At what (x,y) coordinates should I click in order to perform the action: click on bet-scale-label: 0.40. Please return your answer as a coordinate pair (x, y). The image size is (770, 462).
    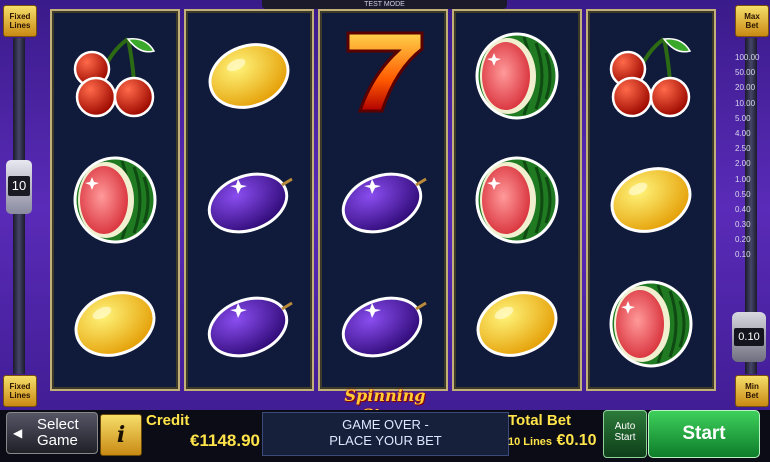
    Looking at the image, I should click on (743, 209).